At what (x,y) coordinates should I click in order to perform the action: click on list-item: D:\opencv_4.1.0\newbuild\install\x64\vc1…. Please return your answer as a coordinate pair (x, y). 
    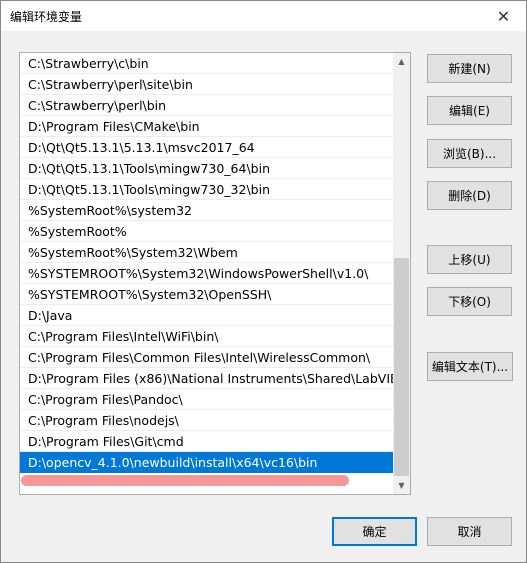
    Looking at the image, I should click on (207, 462).